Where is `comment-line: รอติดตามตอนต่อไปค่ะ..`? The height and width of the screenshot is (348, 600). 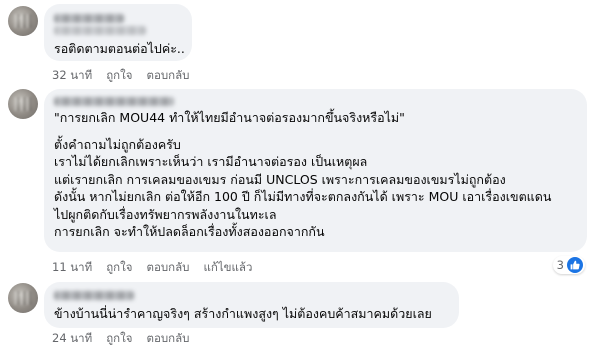 comment-line: รอติดตามตอนต่อไปค่ะ.. is located at coordinates (119, 48).